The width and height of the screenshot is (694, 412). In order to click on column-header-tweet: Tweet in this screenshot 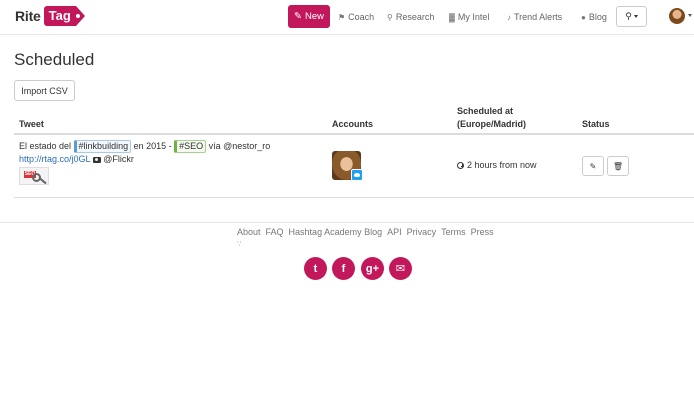, I will do `click(31, 124)`.